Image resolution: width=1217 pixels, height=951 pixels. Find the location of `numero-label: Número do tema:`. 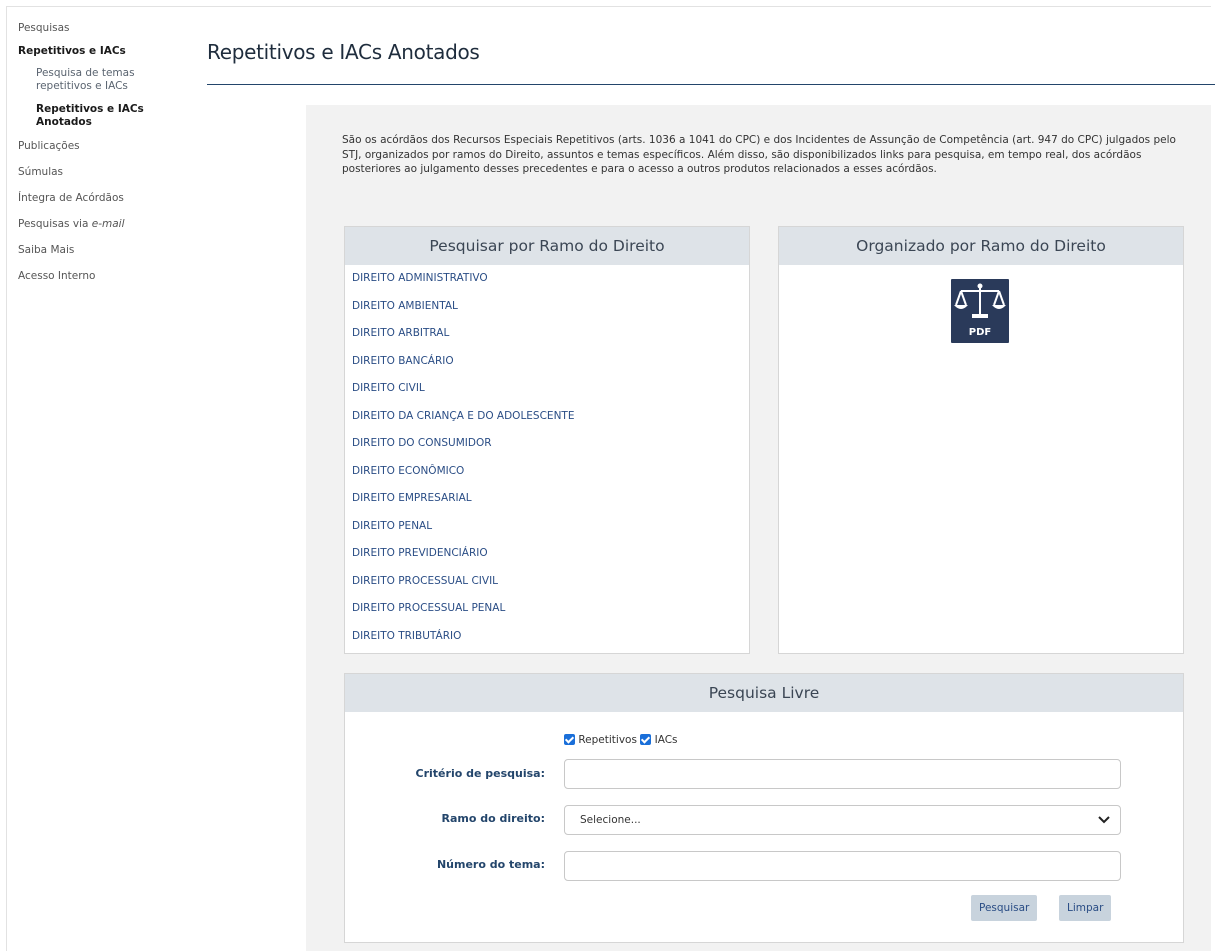

numero-label: Número do tema: is located at coordinates (490, 864).